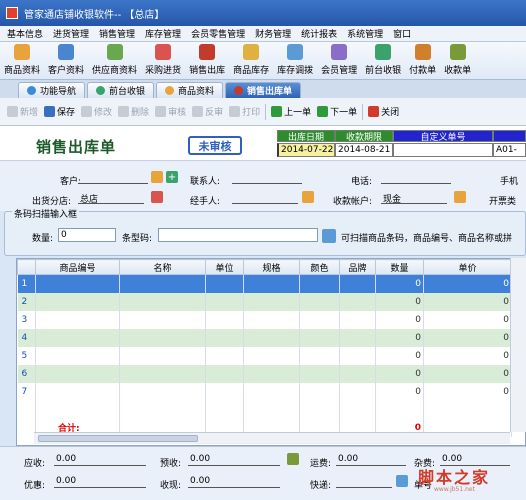 This screenshot has width=526, height=500. I want to click on toolbar-receipt-button: 收款单, so click(457, 61).